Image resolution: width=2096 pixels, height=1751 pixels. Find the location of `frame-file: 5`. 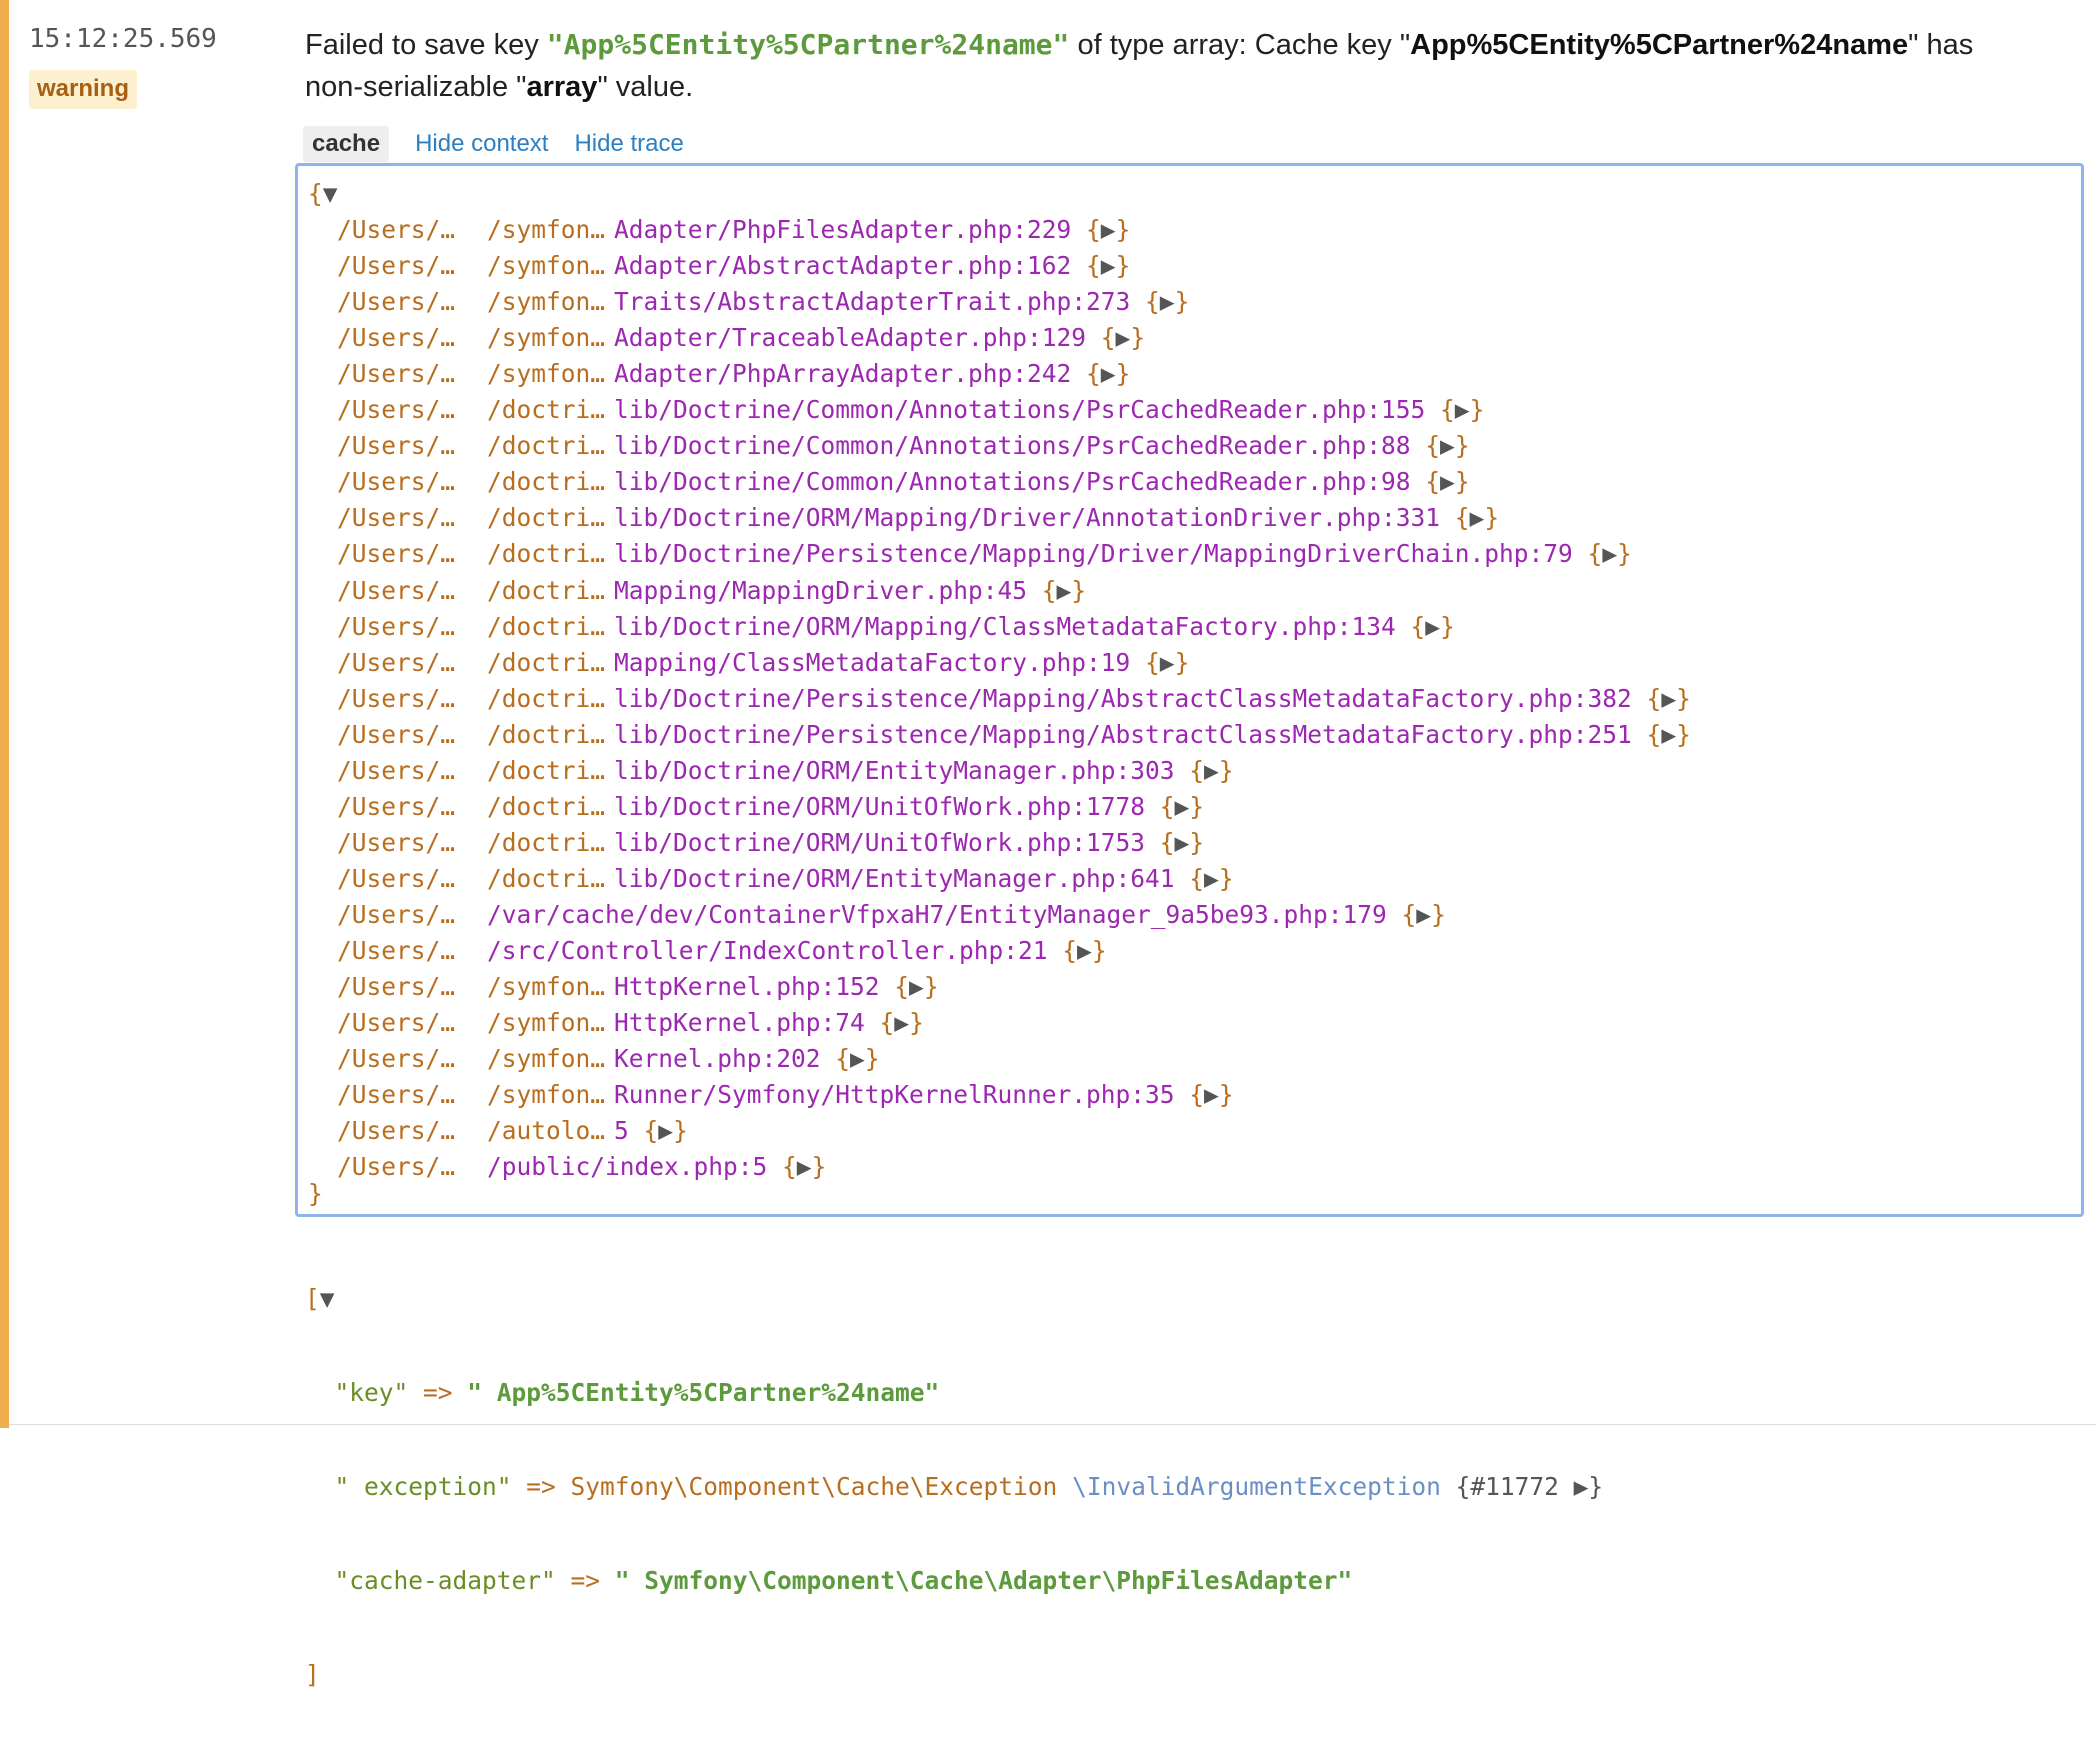

frame-file: 5 is located at coordinates (621, 1130).